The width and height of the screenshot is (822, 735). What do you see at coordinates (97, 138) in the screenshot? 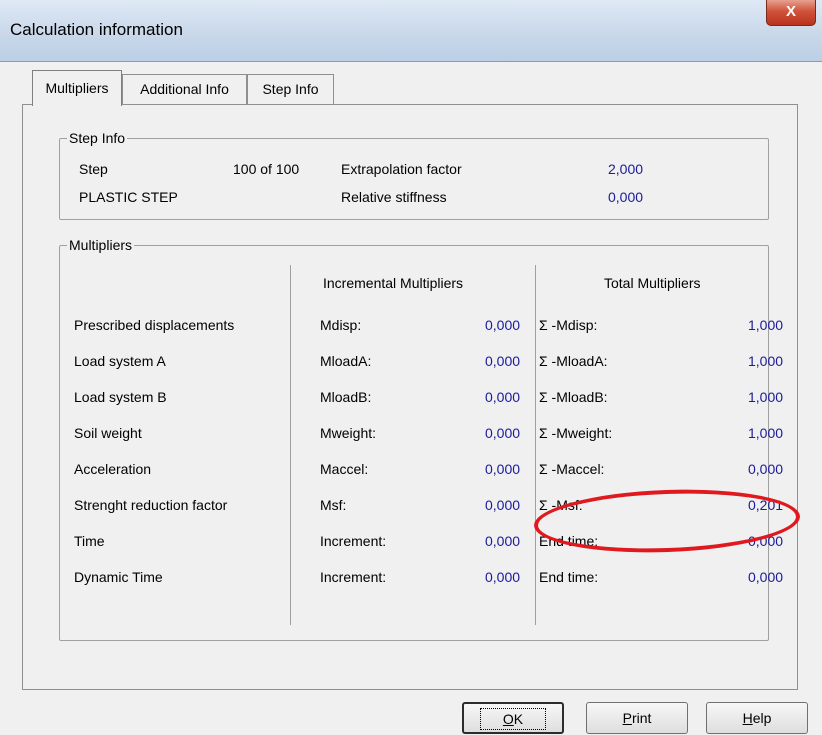
I see `step-info-group-label: Step Info` at bounding box center [97, 138].